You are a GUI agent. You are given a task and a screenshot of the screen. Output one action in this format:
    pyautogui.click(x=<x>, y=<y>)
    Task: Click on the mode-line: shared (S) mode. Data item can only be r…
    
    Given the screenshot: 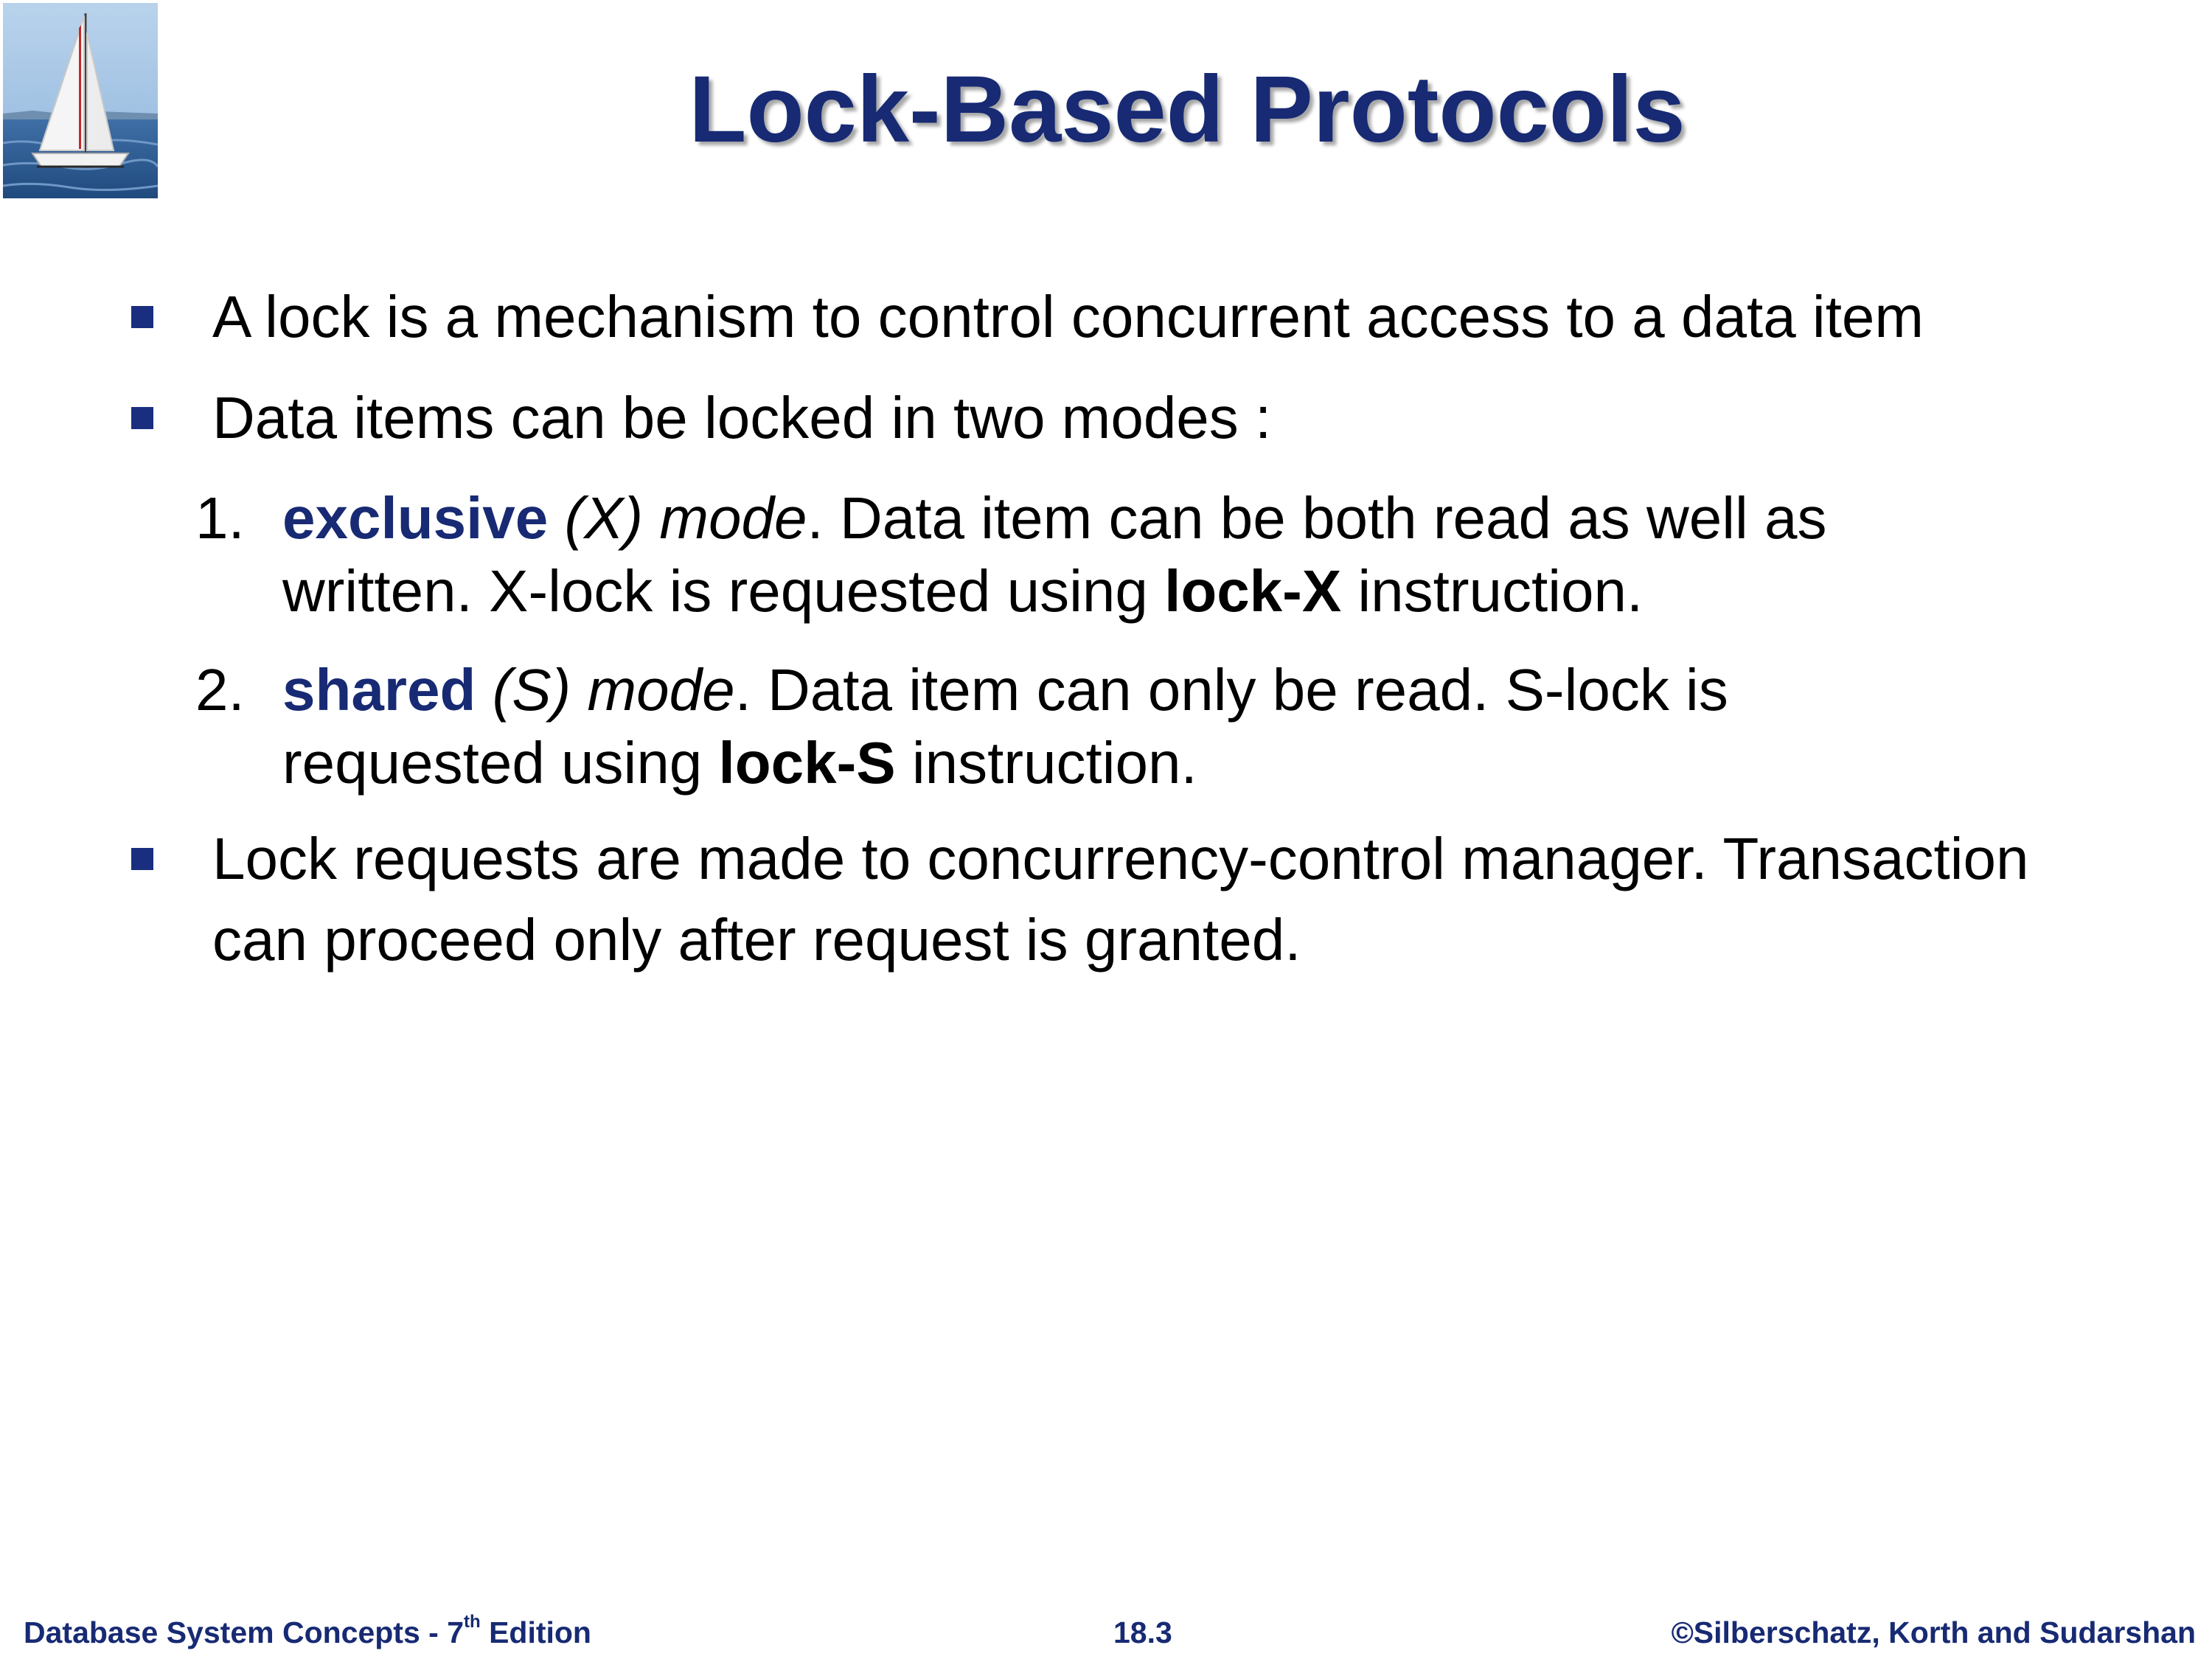 What is the action you would take?
    pyautogui.click(x=1005, y=690)
    